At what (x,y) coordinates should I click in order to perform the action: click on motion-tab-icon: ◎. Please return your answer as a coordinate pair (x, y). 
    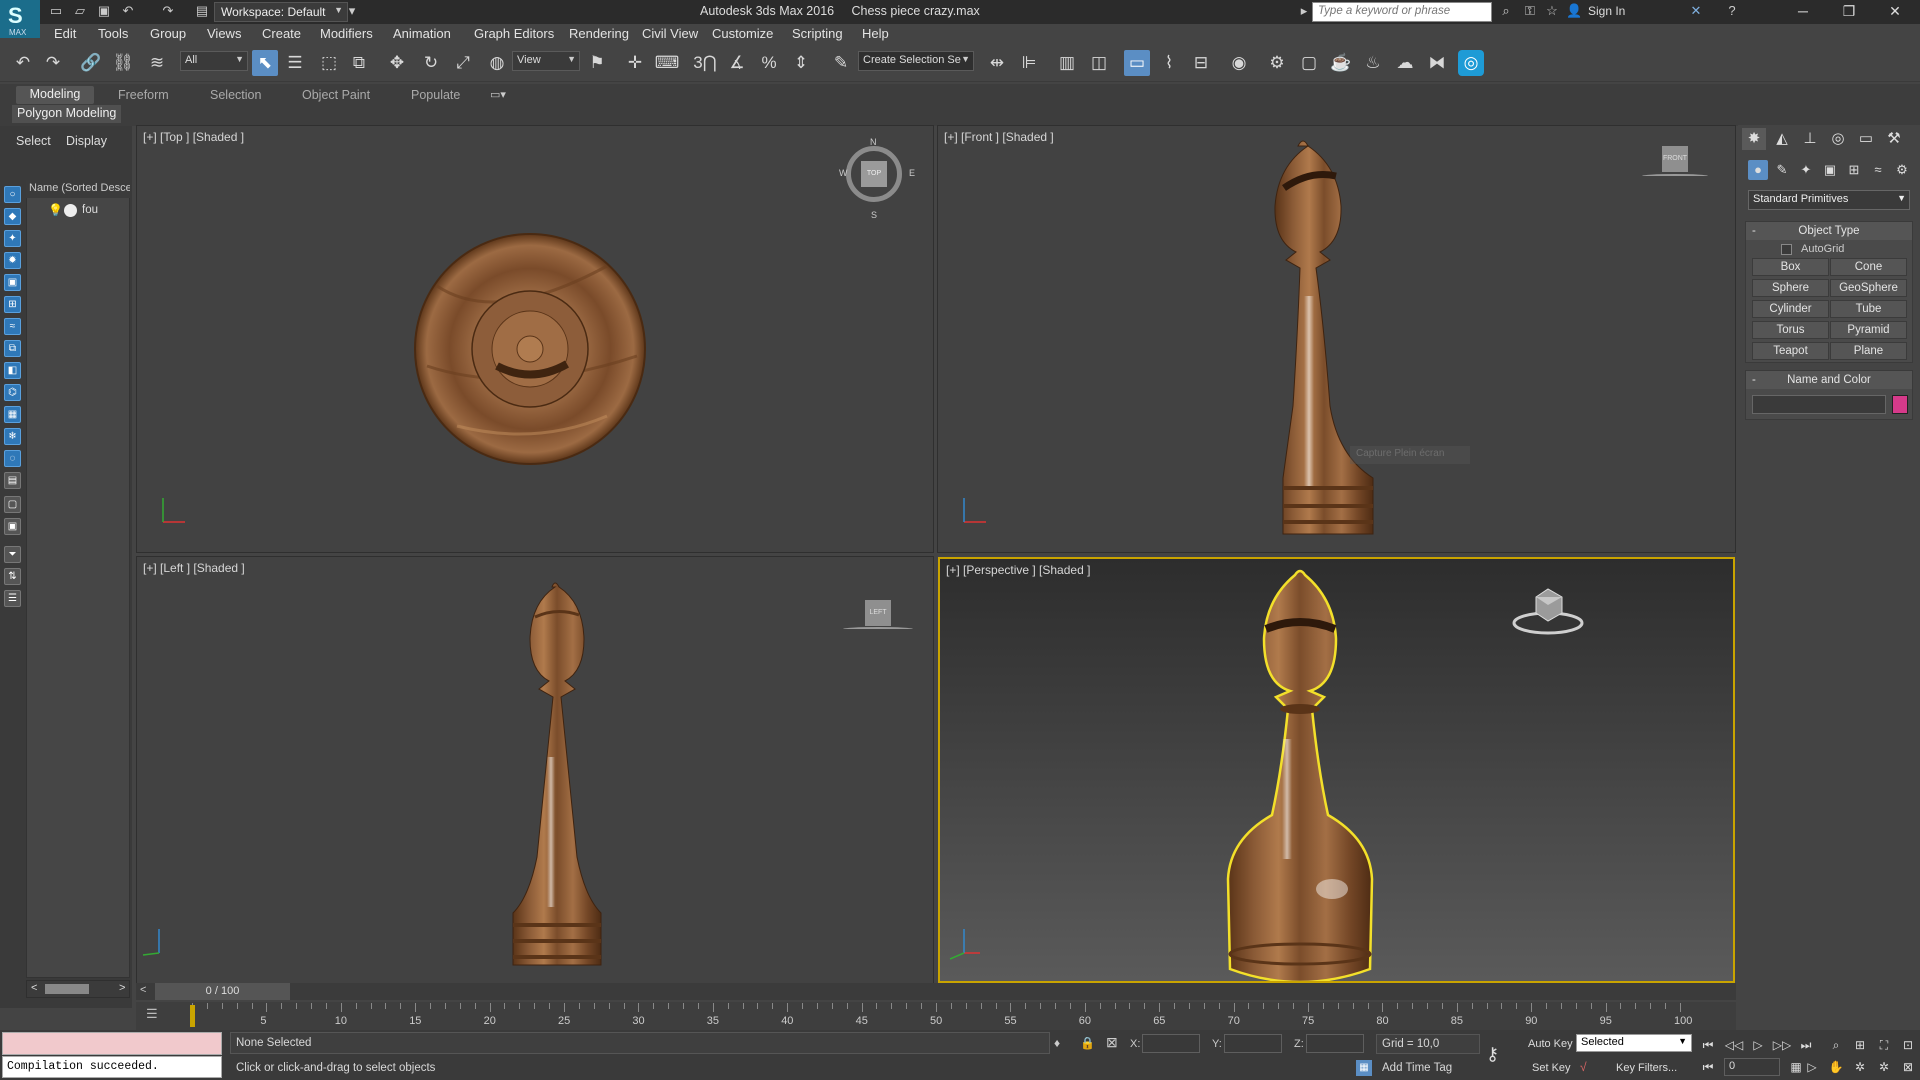
    Looking at the image, I should click on (1838, 139).